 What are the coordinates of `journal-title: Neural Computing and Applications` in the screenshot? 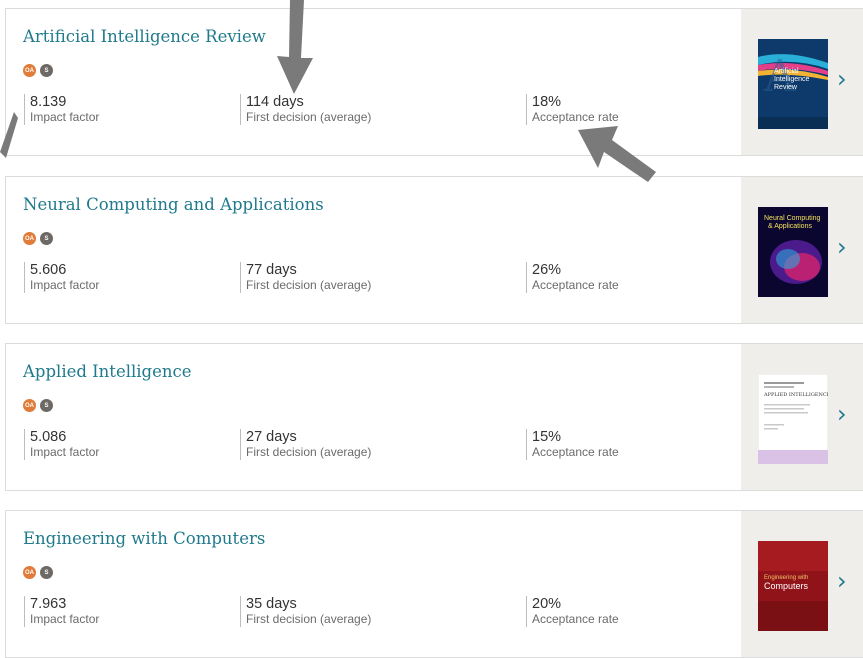 It's located at (173, 204).